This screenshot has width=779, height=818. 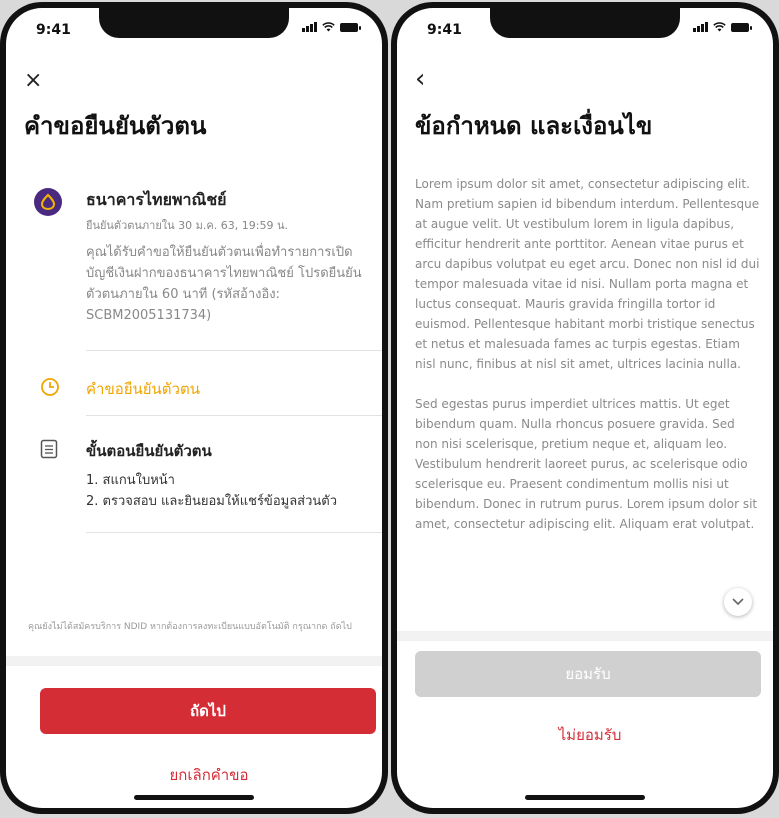 I want to click on accept-button: ยอมรับ, so click(x=588, y=674).